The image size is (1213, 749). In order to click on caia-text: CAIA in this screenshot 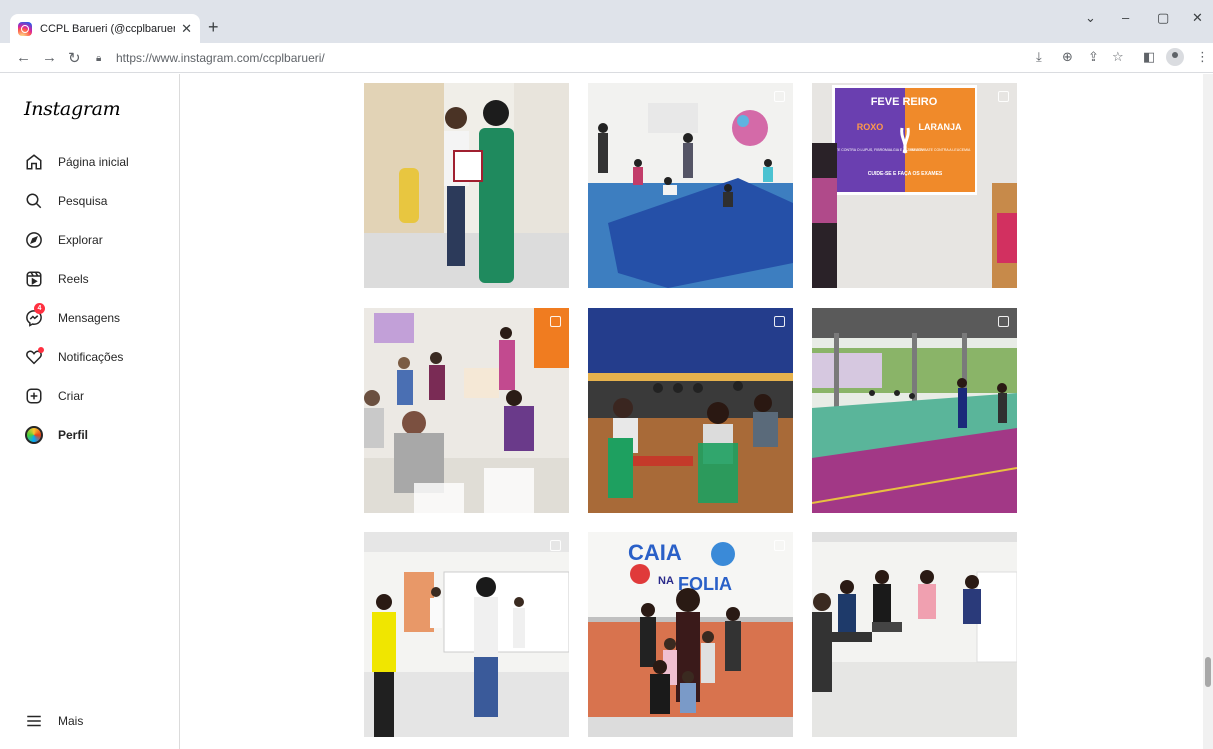, I will do `click(655, 552)`.